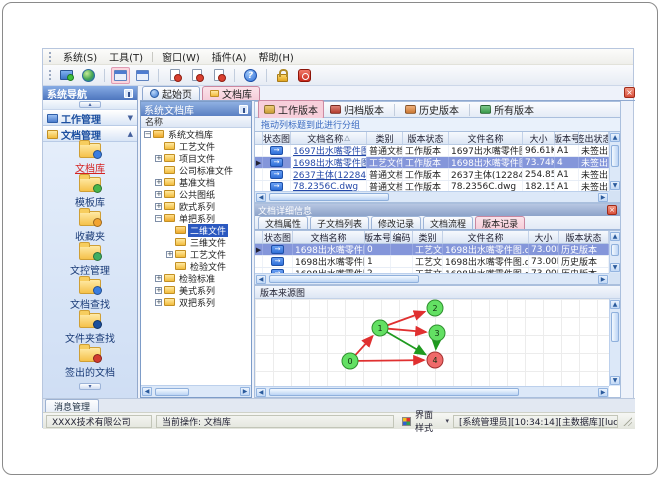 The width and height of the screenshot is (660, 477). What do you see at coordinates (171, 93) in the screenshot?
I see `tab-起始页: 起始页` at bounding box center [171, 93].